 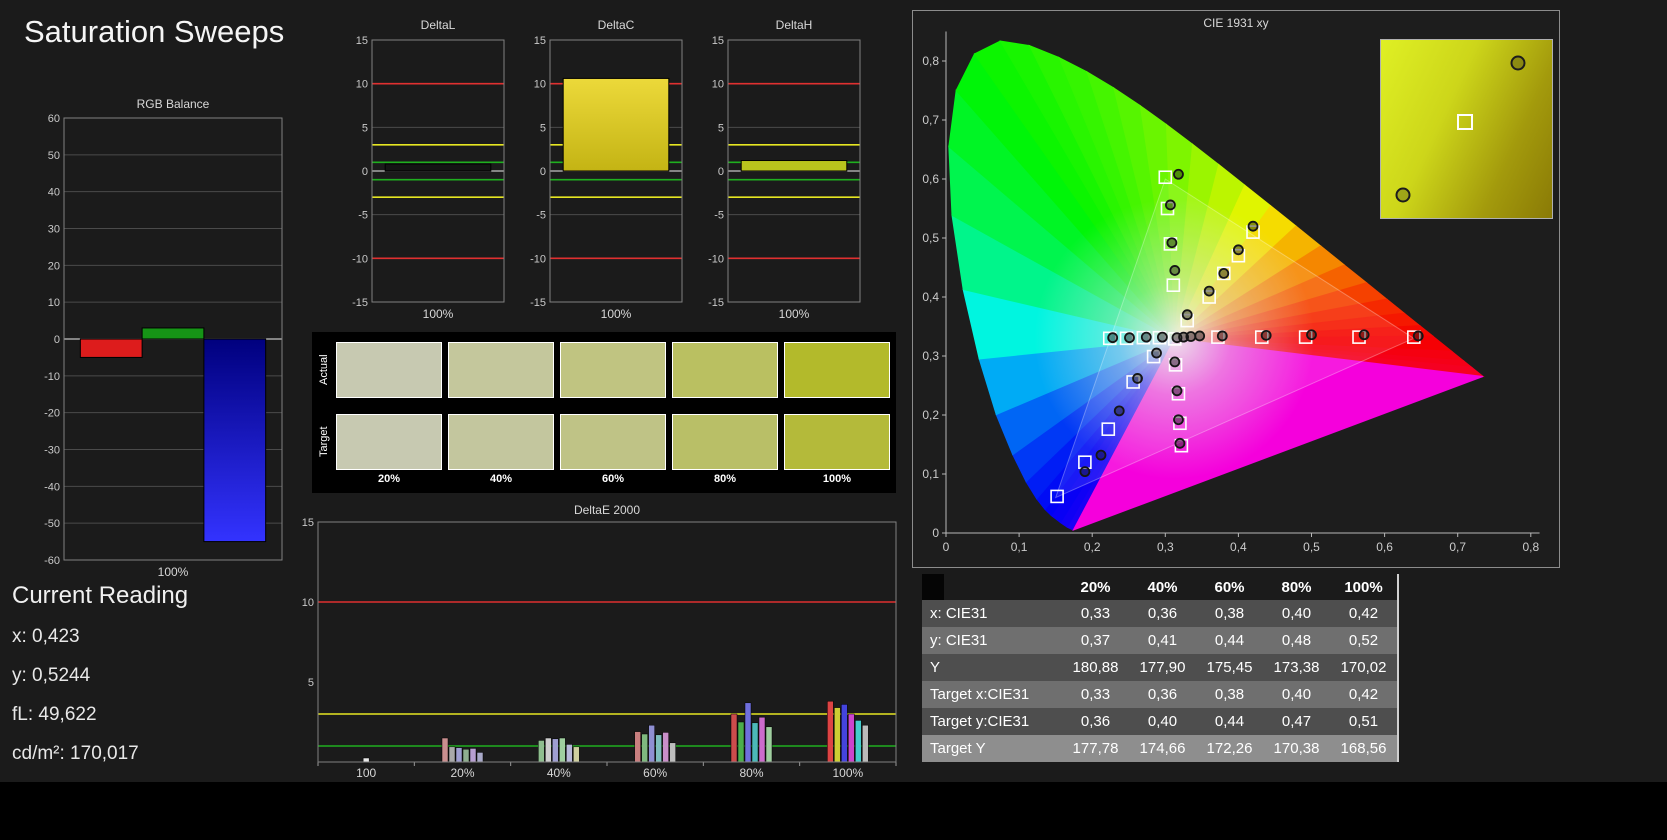 What do you see at coordinates (389, 442) in the screenshot?
I see `target-swatch-20%` at bounding box center [389, 442].